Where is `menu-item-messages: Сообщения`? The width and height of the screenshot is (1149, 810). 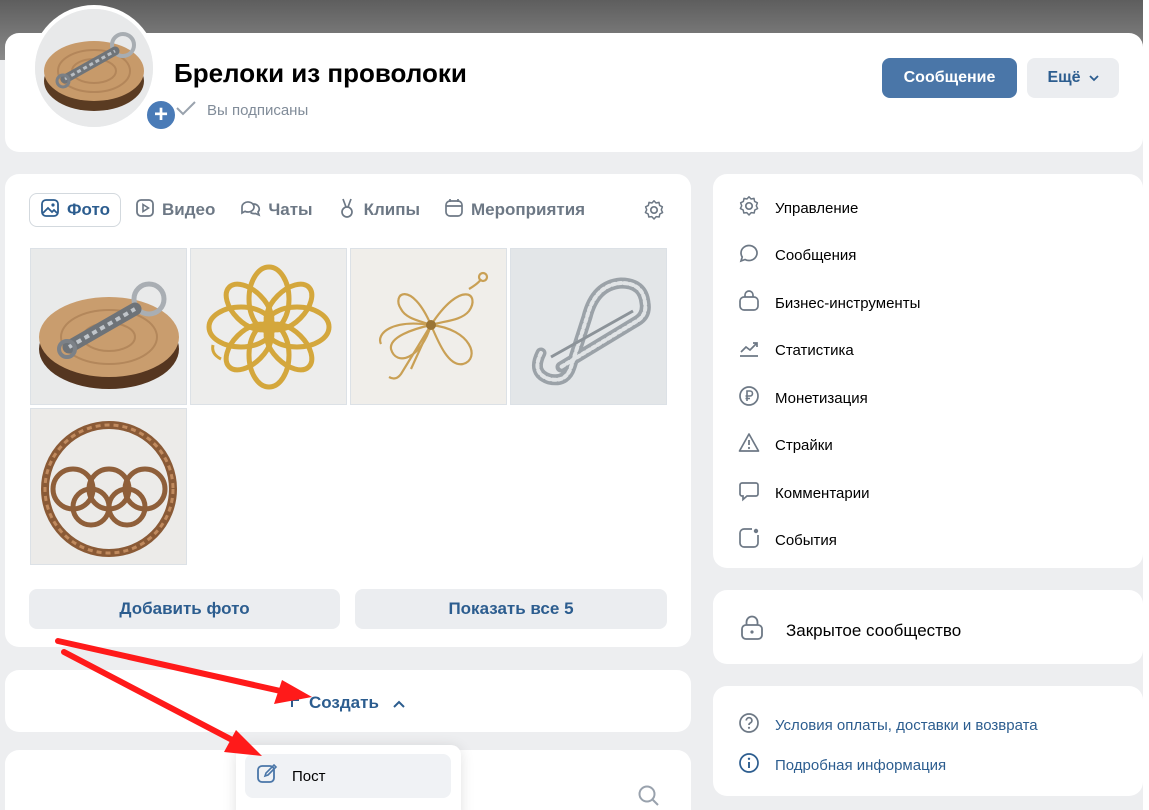
menu-item-messages: Сообщения is located at coordinates (797, 255).